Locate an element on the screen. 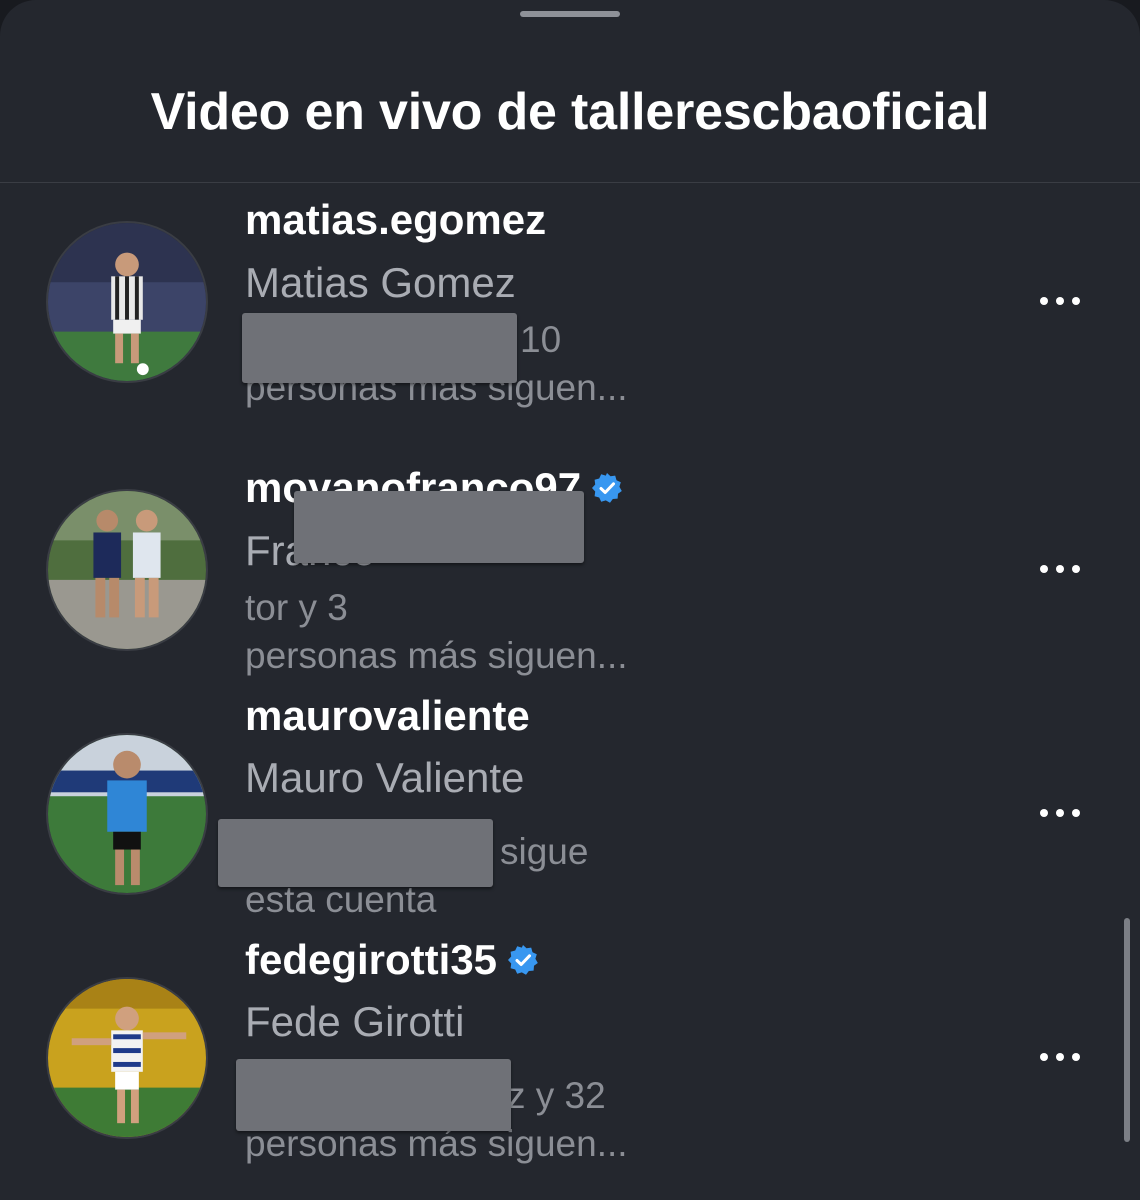 This screenshot has height=1200, width=1140. full-name: Matias Gomez is located at coordinates (380, 282).